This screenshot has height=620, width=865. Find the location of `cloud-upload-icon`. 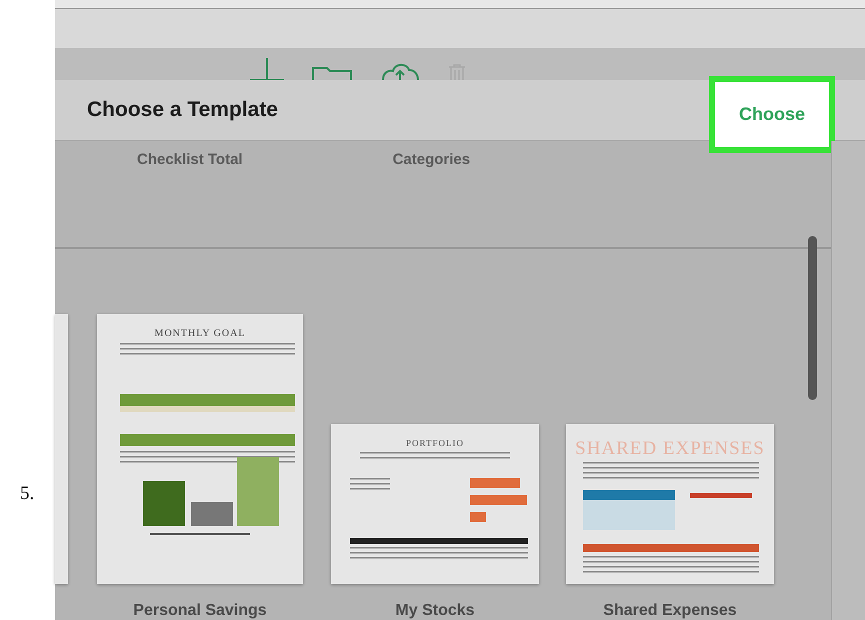

cloud-upload-icon is located at coordinates (400, 71).